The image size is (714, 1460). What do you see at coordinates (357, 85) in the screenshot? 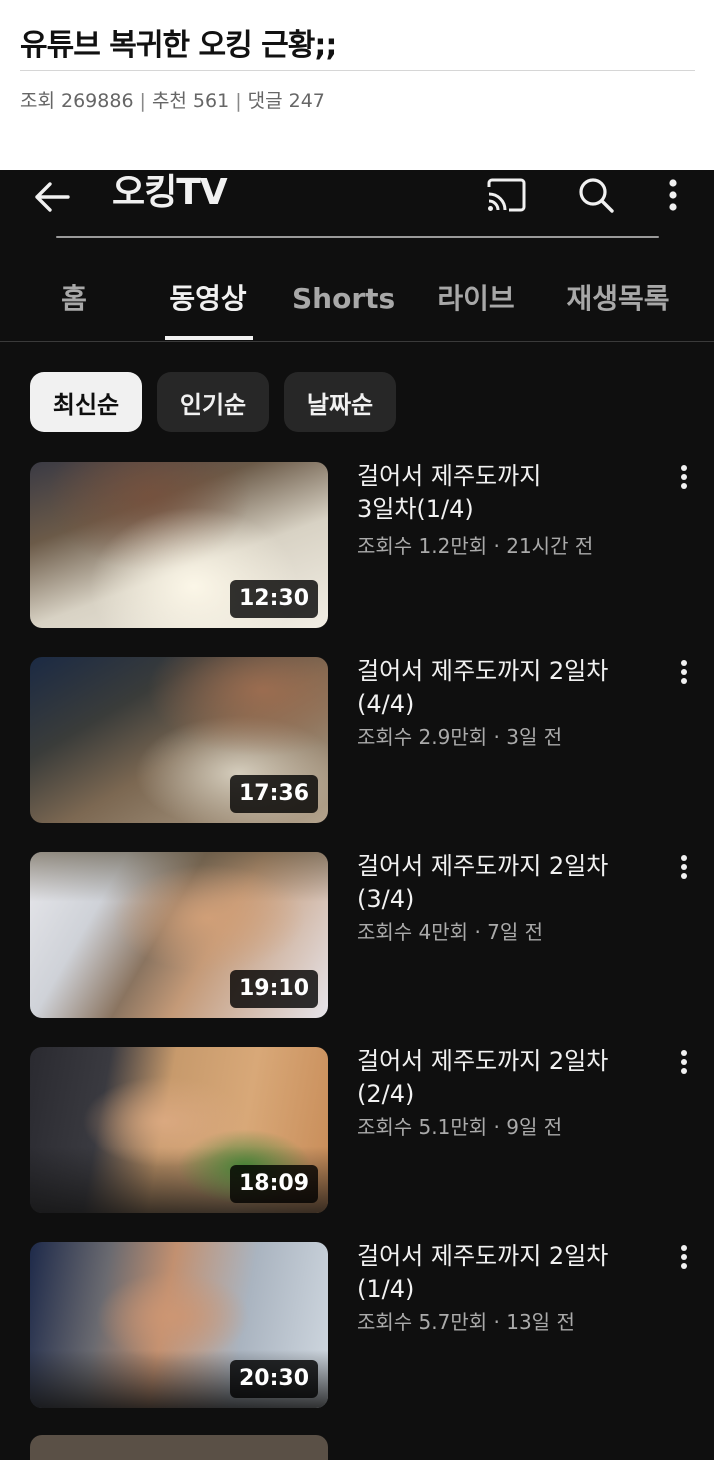
I see `post-header: 유튜브 복귀한 오킹 근황;; 조회 269886 | 추천 561 | 댓글 247` at bounding box center [357, 85].